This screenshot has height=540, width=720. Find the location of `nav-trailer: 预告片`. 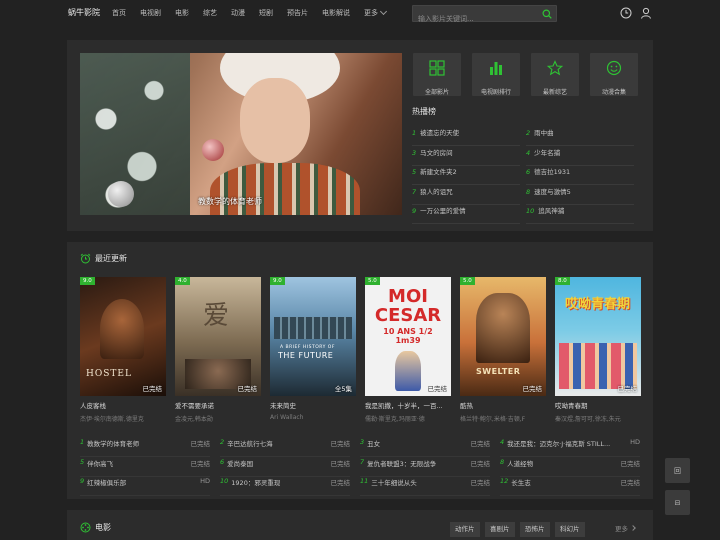

nav-trailer: 预告片 is located at coordinates (297, 13).